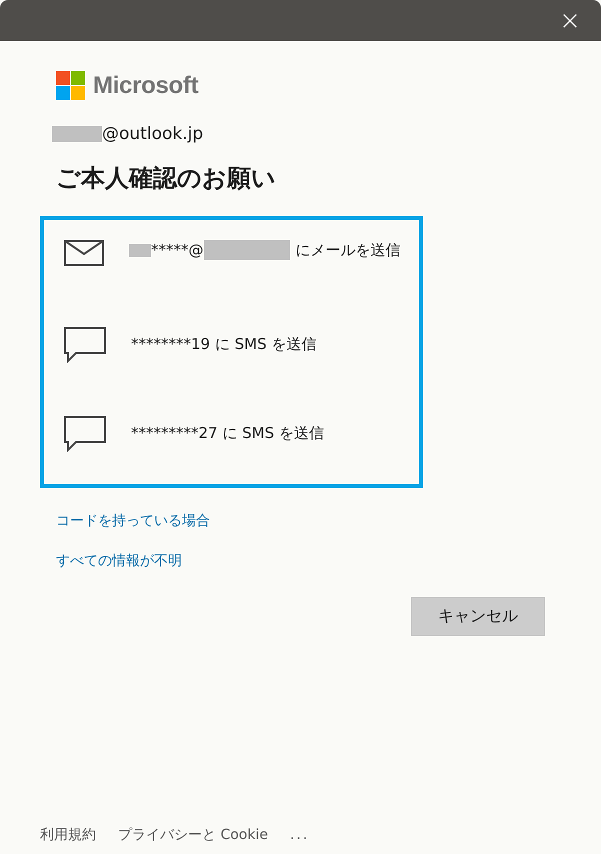  What do you see at coordinates (227, 433) in the screenshot?
I see `option-label: *********27 に SMS を送信` at bounding box center [227, 433].